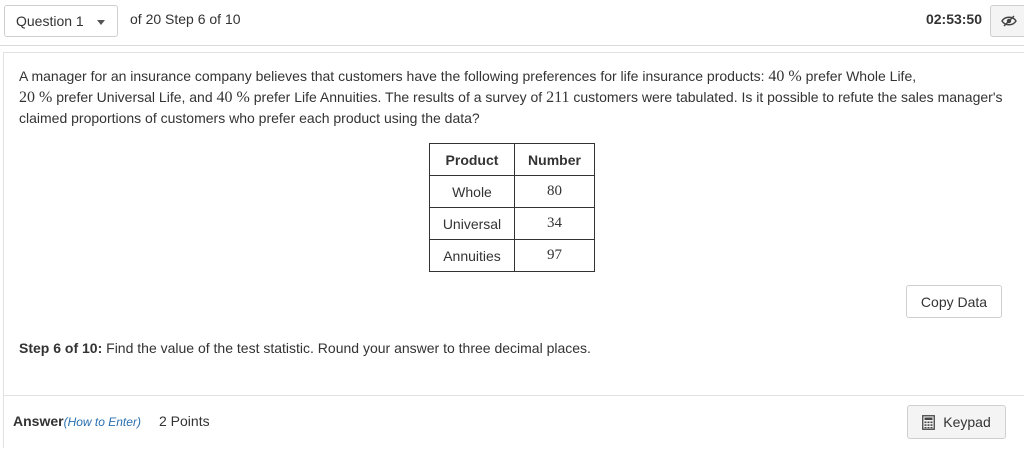  Describe the element at coordinates (953, 19) in the screenshot. I see `timer: 02:53:50` at that location.